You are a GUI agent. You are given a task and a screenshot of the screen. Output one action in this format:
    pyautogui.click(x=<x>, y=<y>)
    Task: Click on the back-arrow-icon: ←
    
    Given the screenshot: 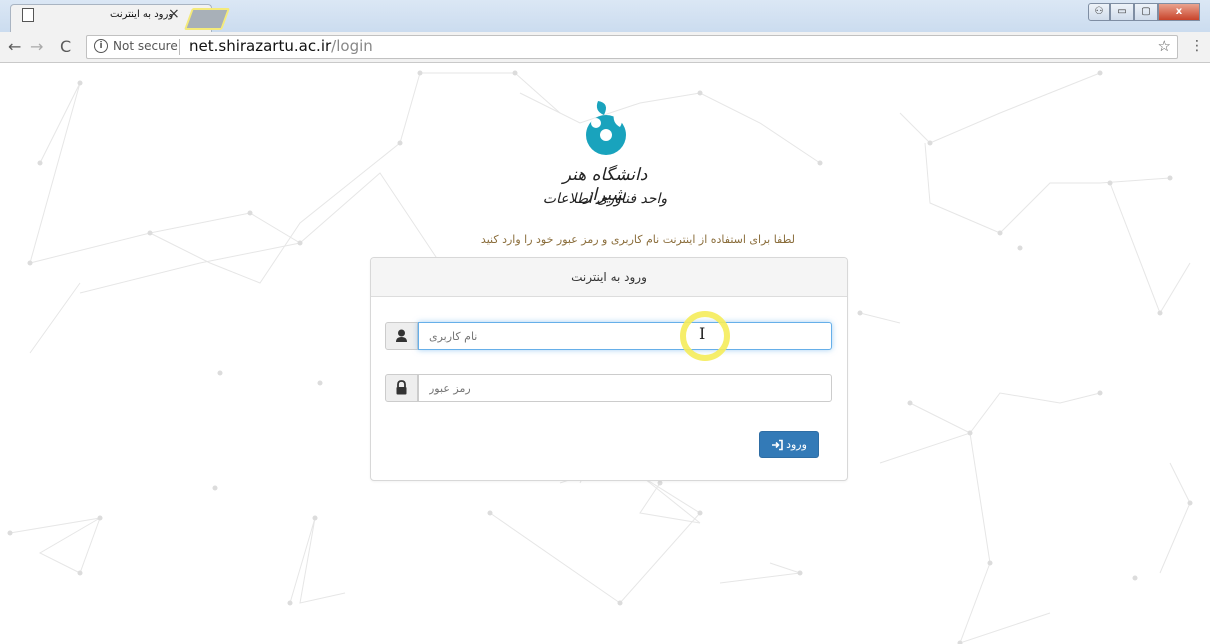 What is the action you would take?
    pyautogui.click(x=14, y=46)
    